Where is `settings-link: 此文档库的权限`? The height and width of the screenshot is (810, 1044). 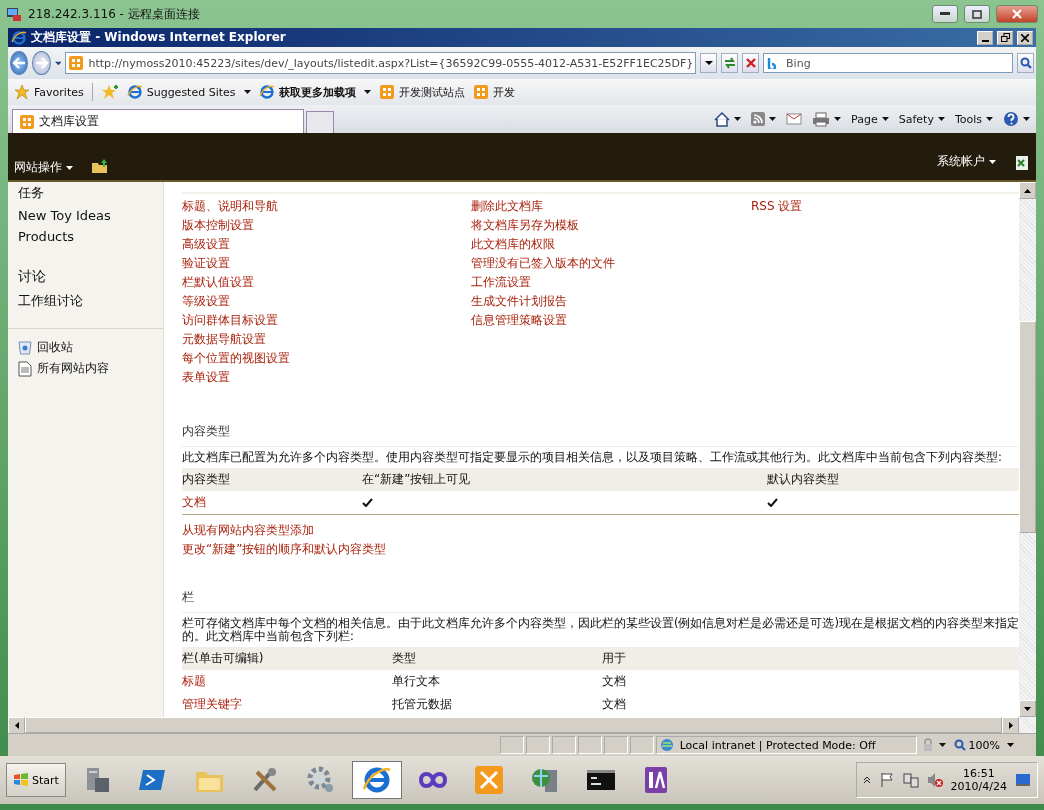
settings-link: 此文档库的权限 is located at coordinates (611, 244).